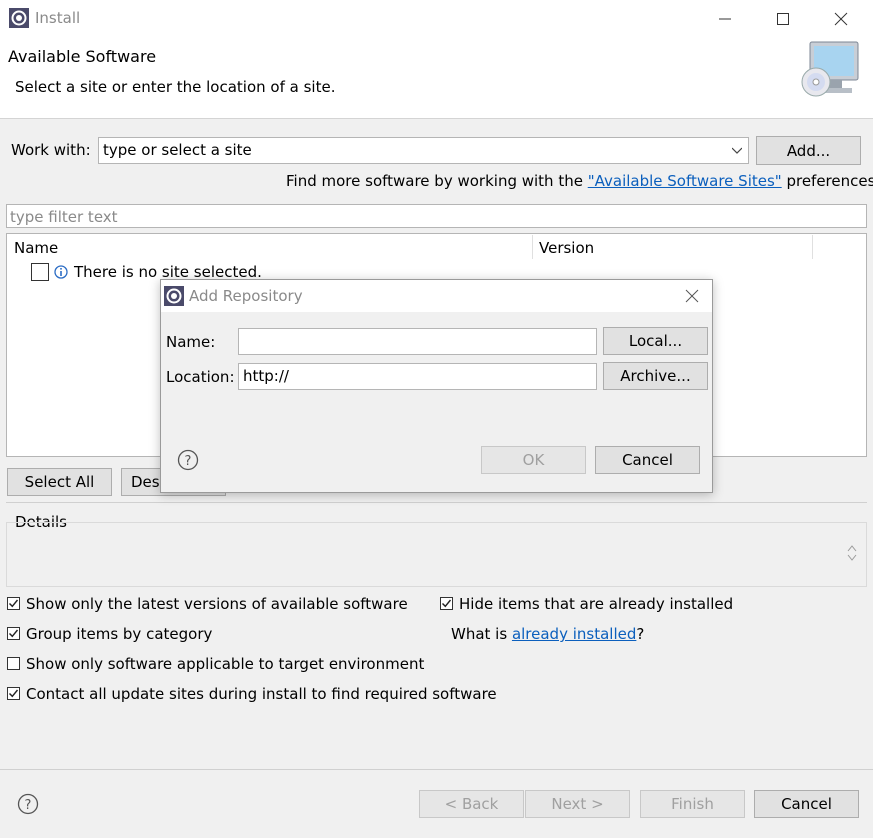 This screenshot has width=873, height=838. What do you see at coordinates (647, 460) in the screenshot?
I see `dialog-cancel-button: Cancel` at bounding box center [647, 460].